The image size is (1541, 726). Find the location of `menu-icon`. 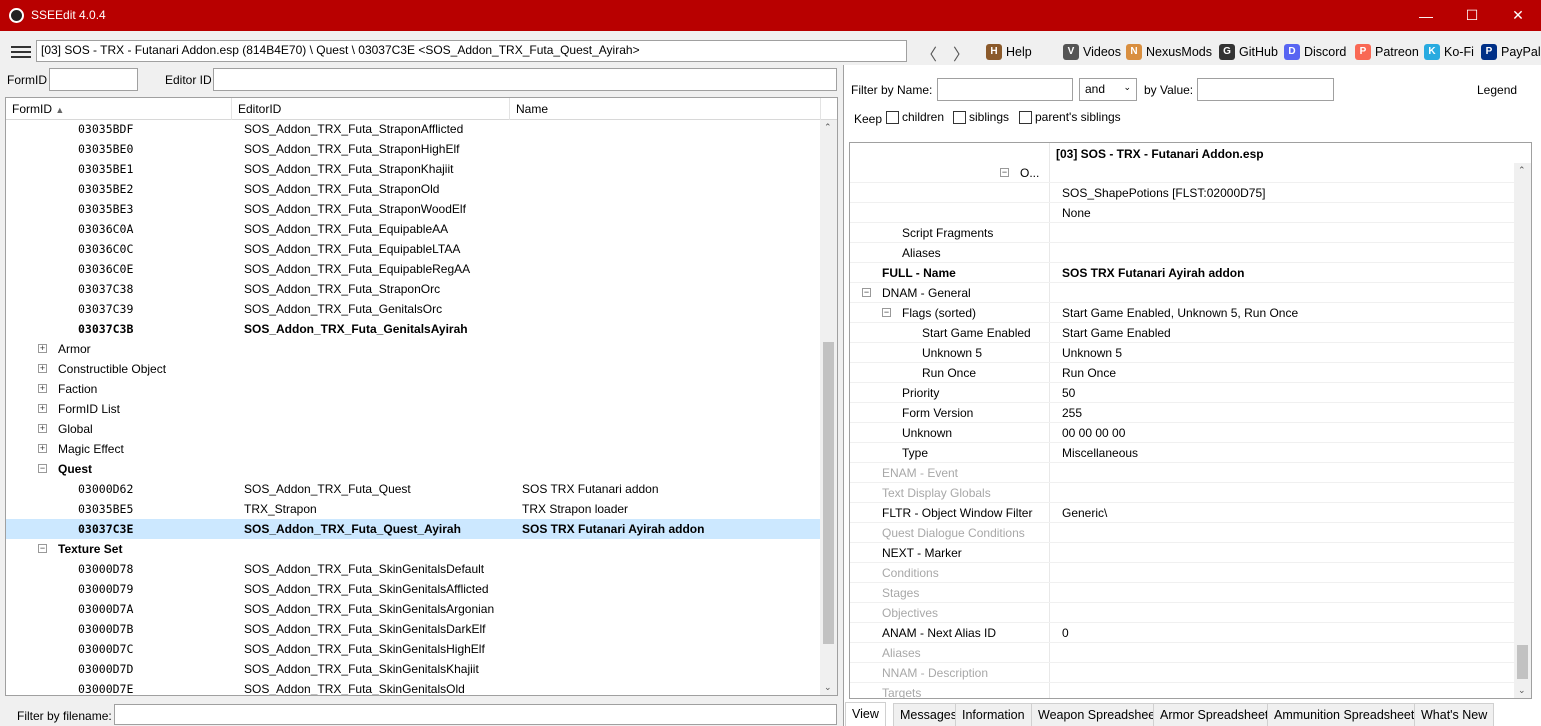

menu-icon is located at coordinates (21, 53).